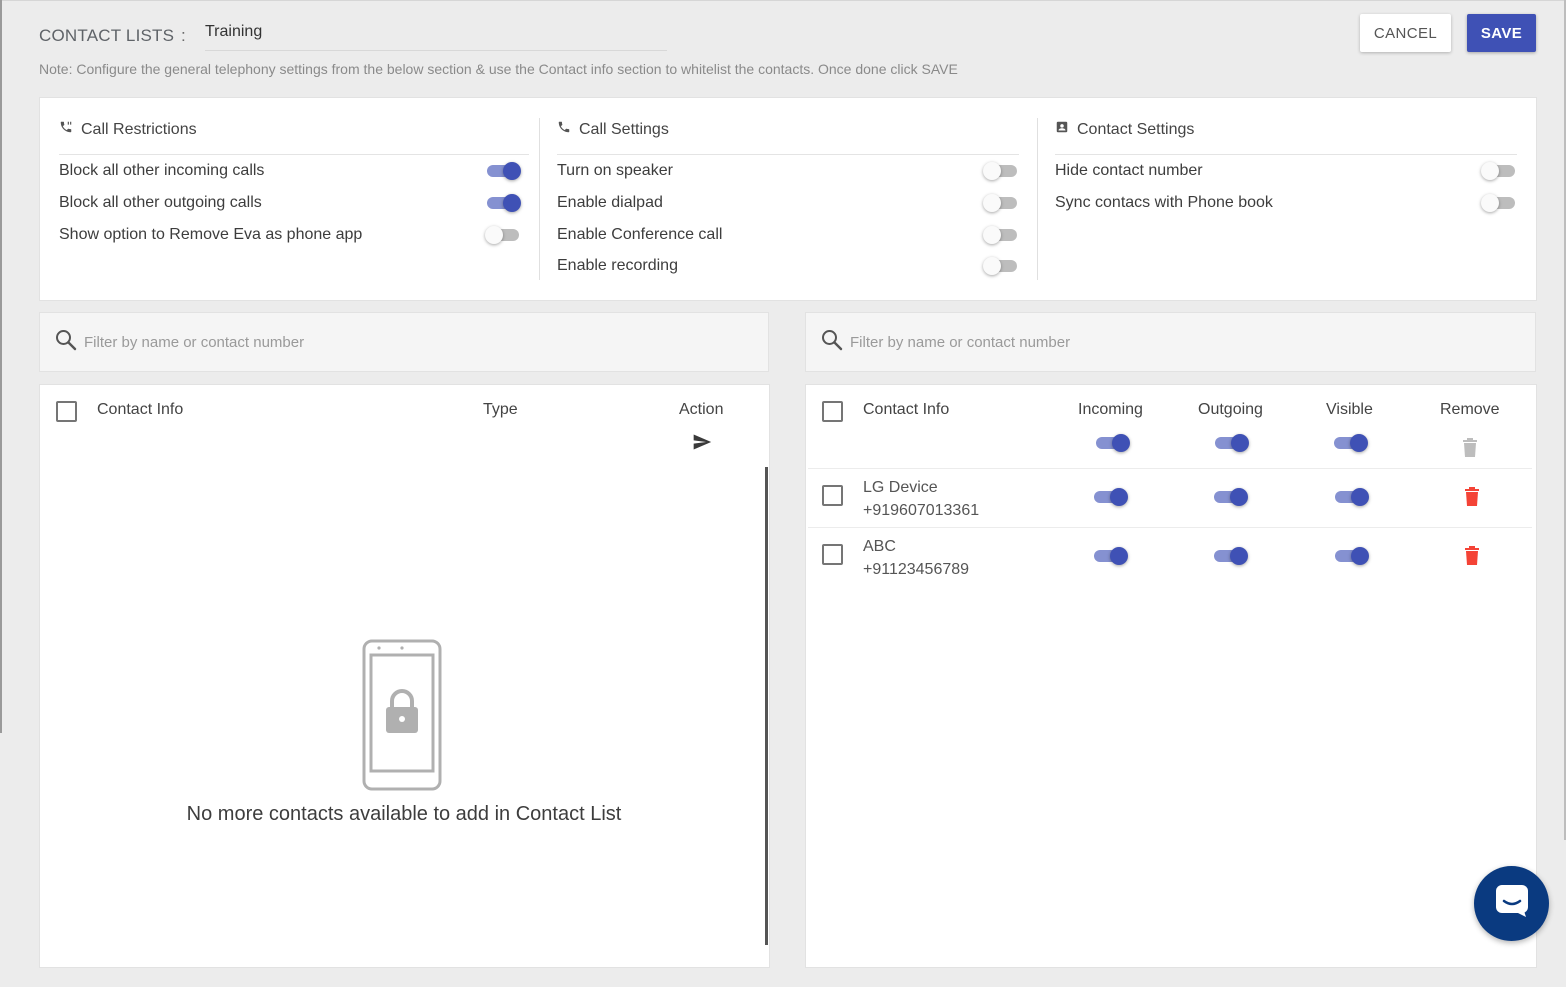 The height and width of the screenshot is (987, 1566). I want to click on select-all-list-checkbox, so click(832, 411).